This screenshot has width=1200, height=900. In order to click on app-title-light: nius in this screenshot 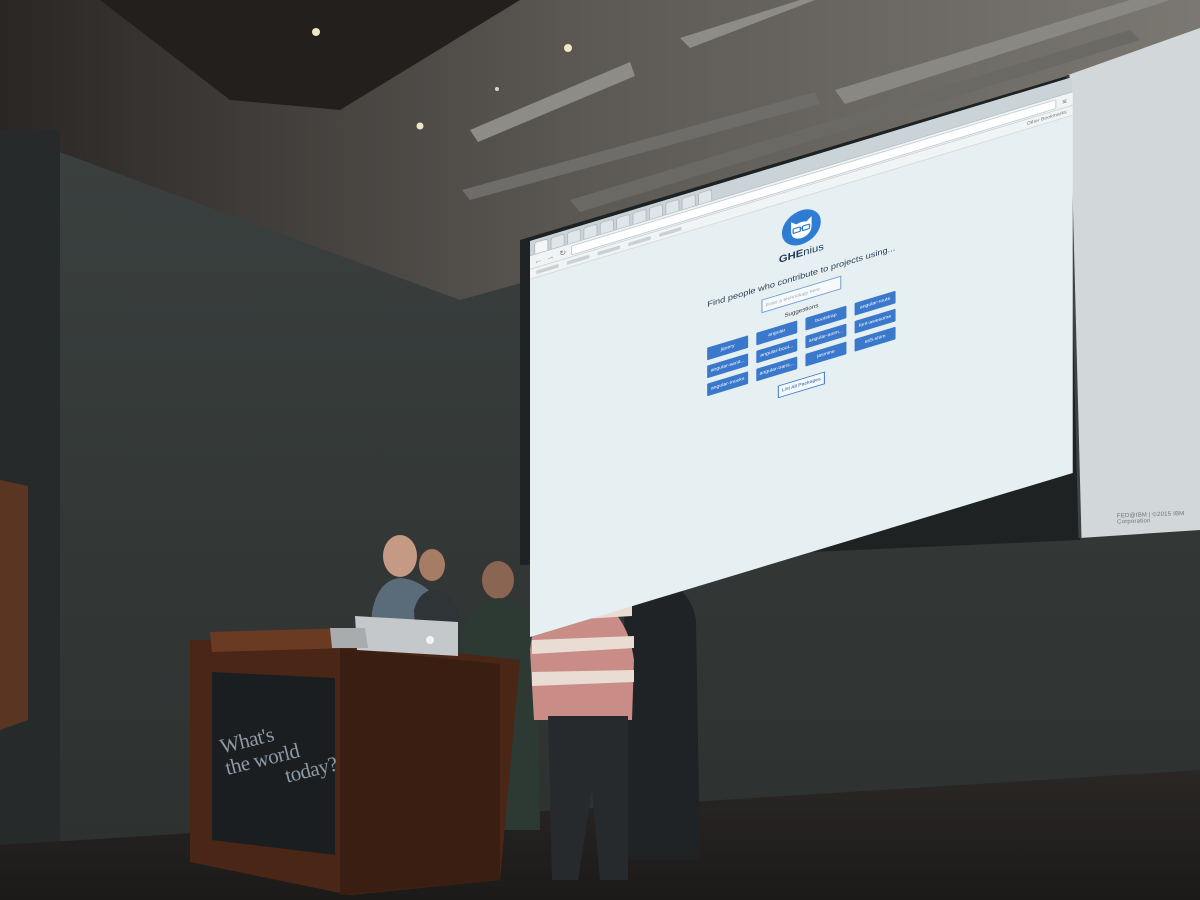, I will do `click(813, 250)`.